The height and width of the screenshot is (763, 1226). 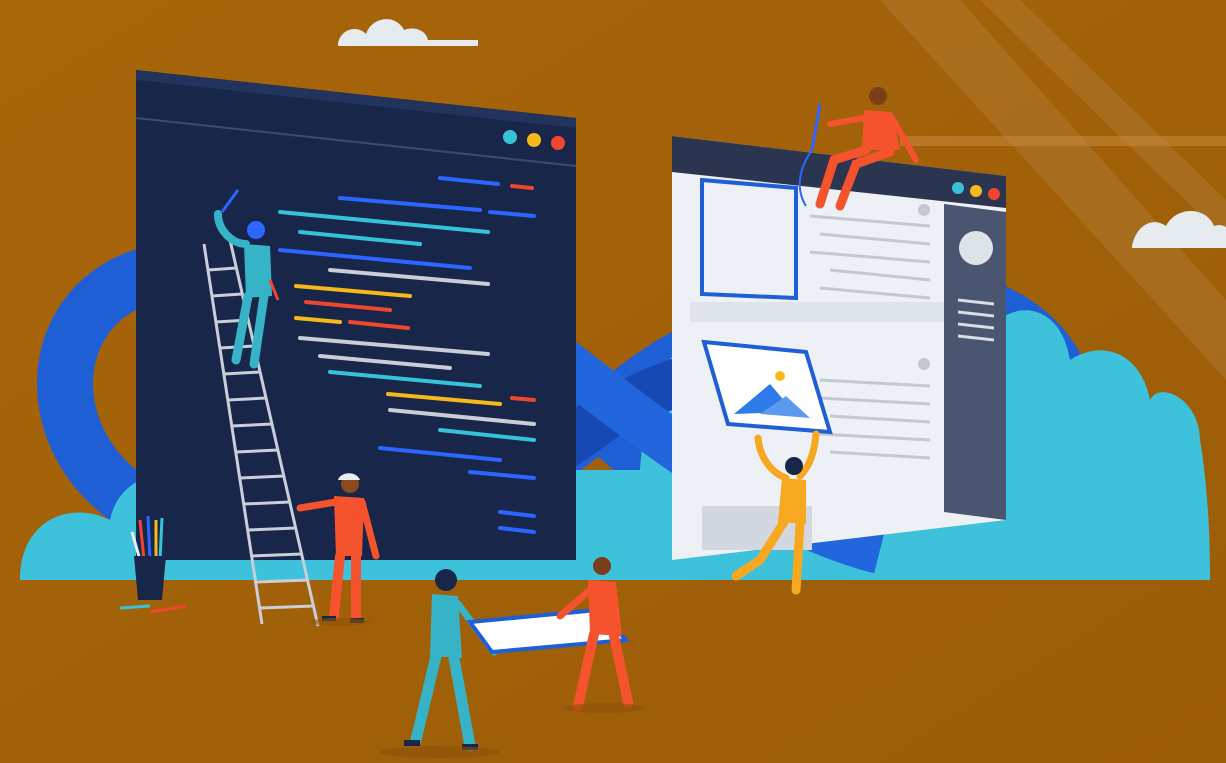 I want to click on sky-streak, so click(x=1063, y=141).